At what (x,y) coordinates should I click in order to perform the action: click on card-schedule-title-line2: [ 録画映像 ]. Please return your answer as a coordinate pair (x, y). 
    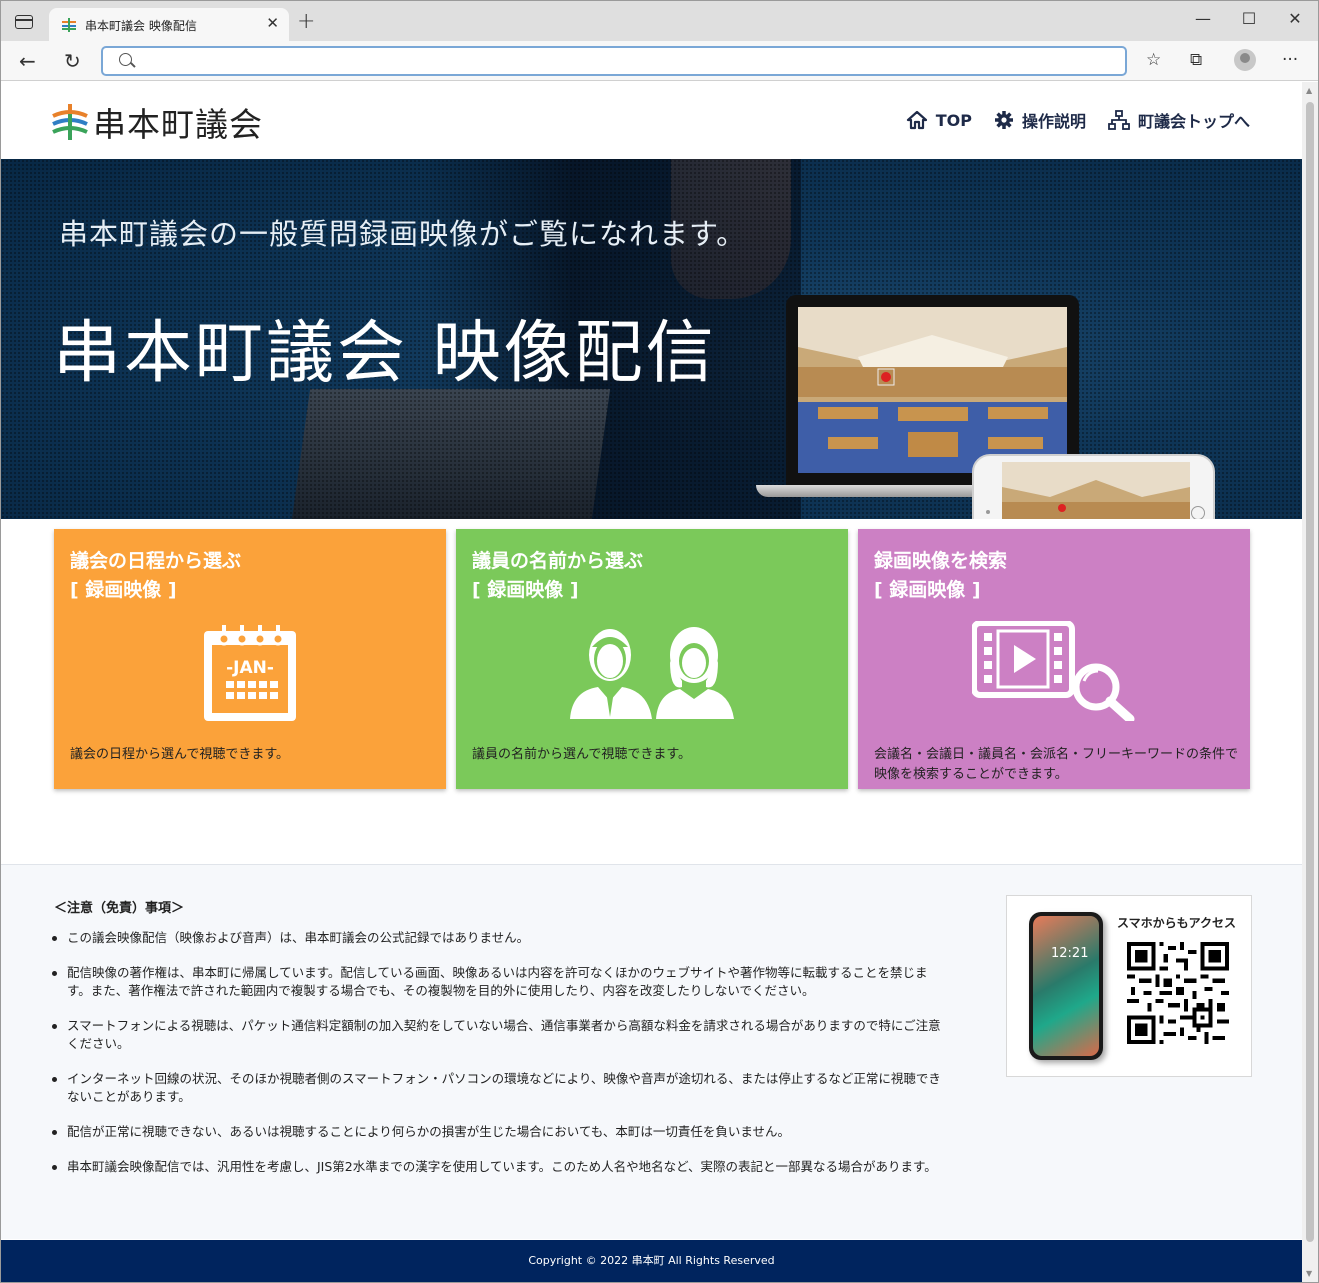
    Looking at the image, I should click on (123, 590).